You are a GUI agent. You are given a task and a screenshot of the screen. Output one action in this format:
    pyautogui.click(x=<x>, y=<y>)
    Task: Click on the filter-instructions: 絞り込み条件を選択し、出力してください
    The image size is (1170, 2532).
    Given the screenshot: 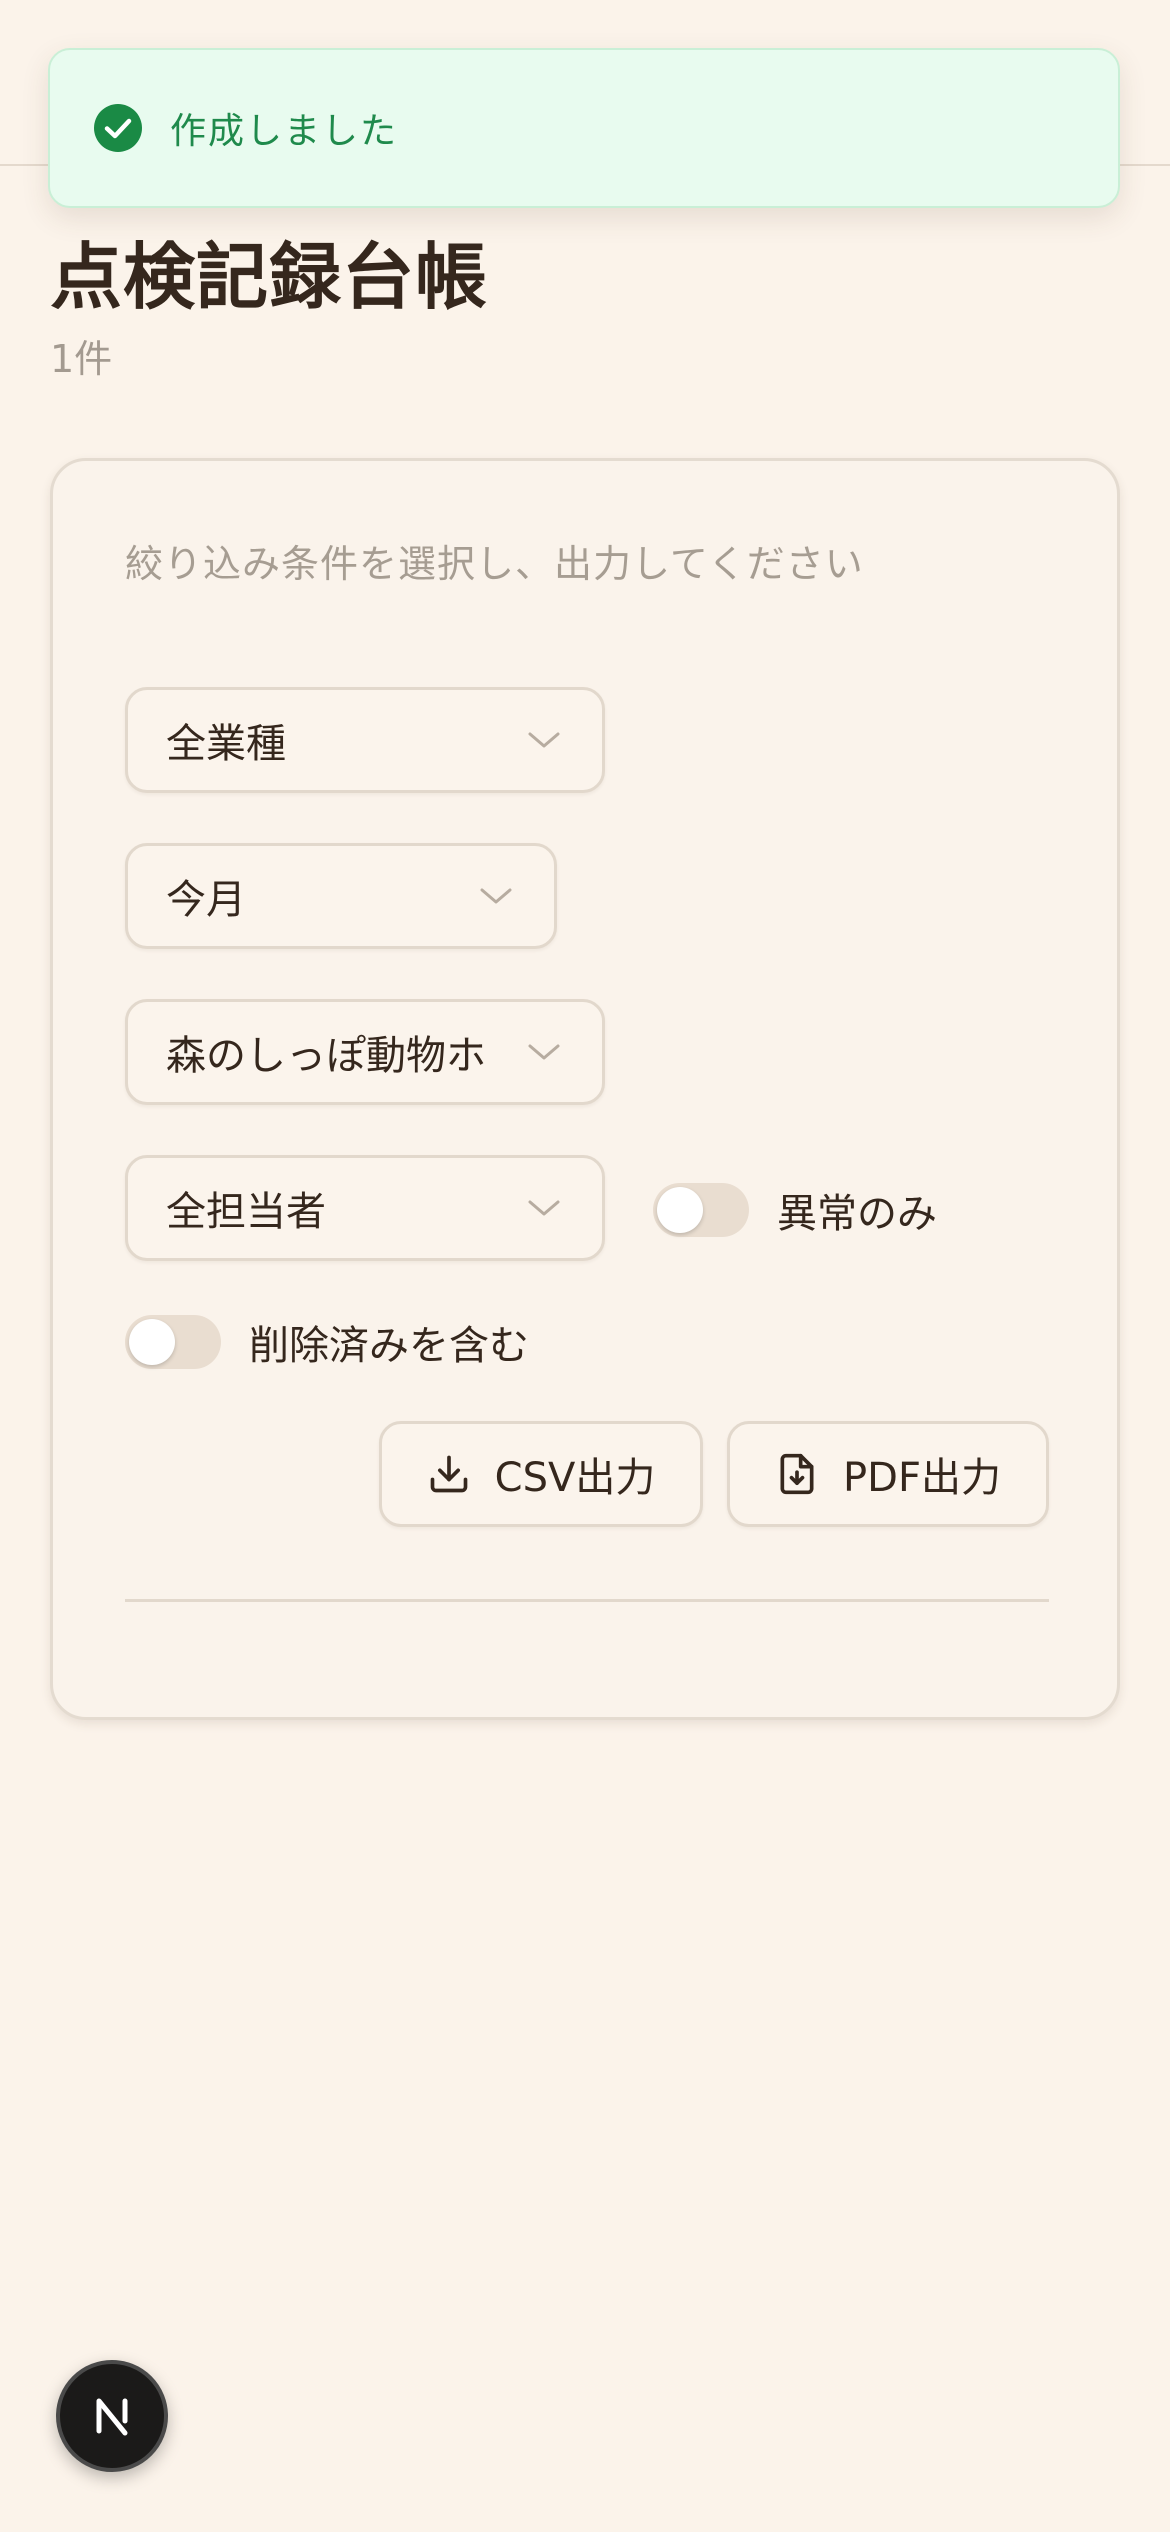 What is the action you would take?
    pyautogui.click(x=494, y=564)
    